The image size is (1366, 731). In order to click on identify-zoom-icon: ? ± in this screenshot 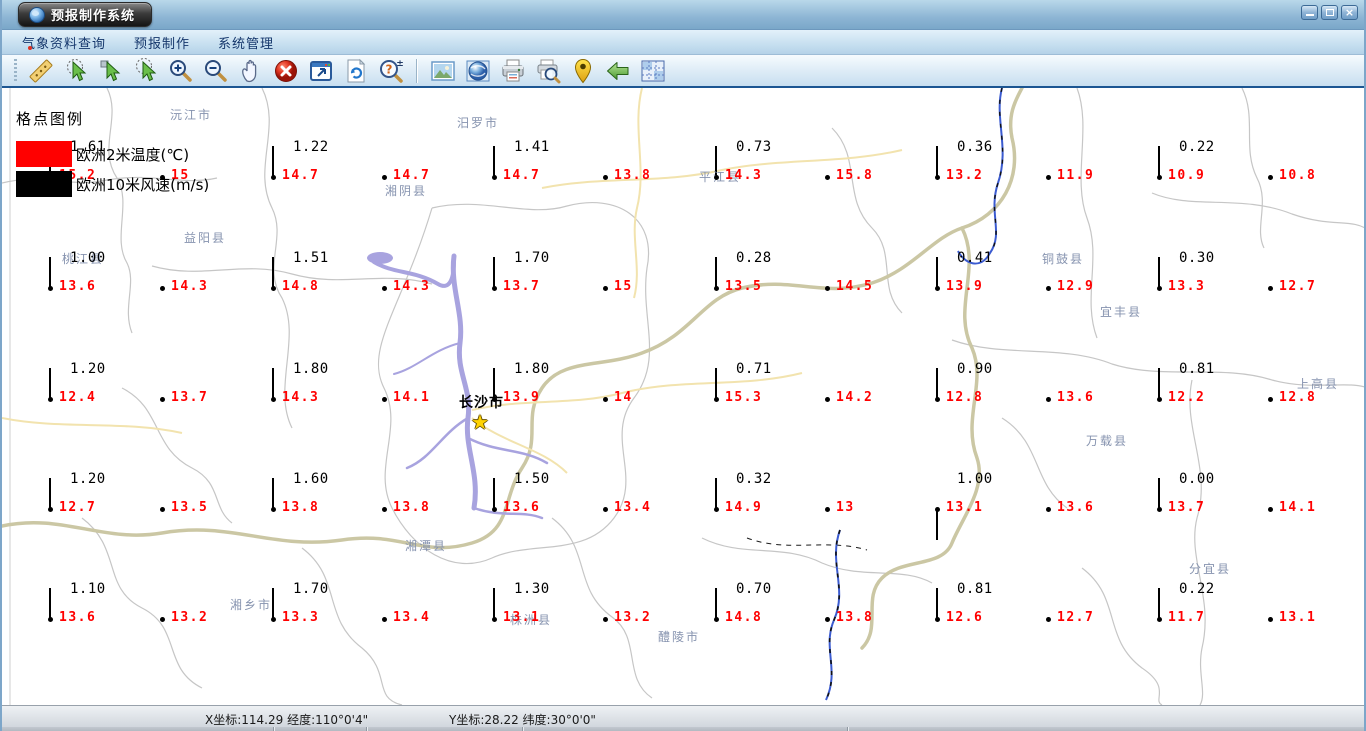, I will do `click(390, 70)`.